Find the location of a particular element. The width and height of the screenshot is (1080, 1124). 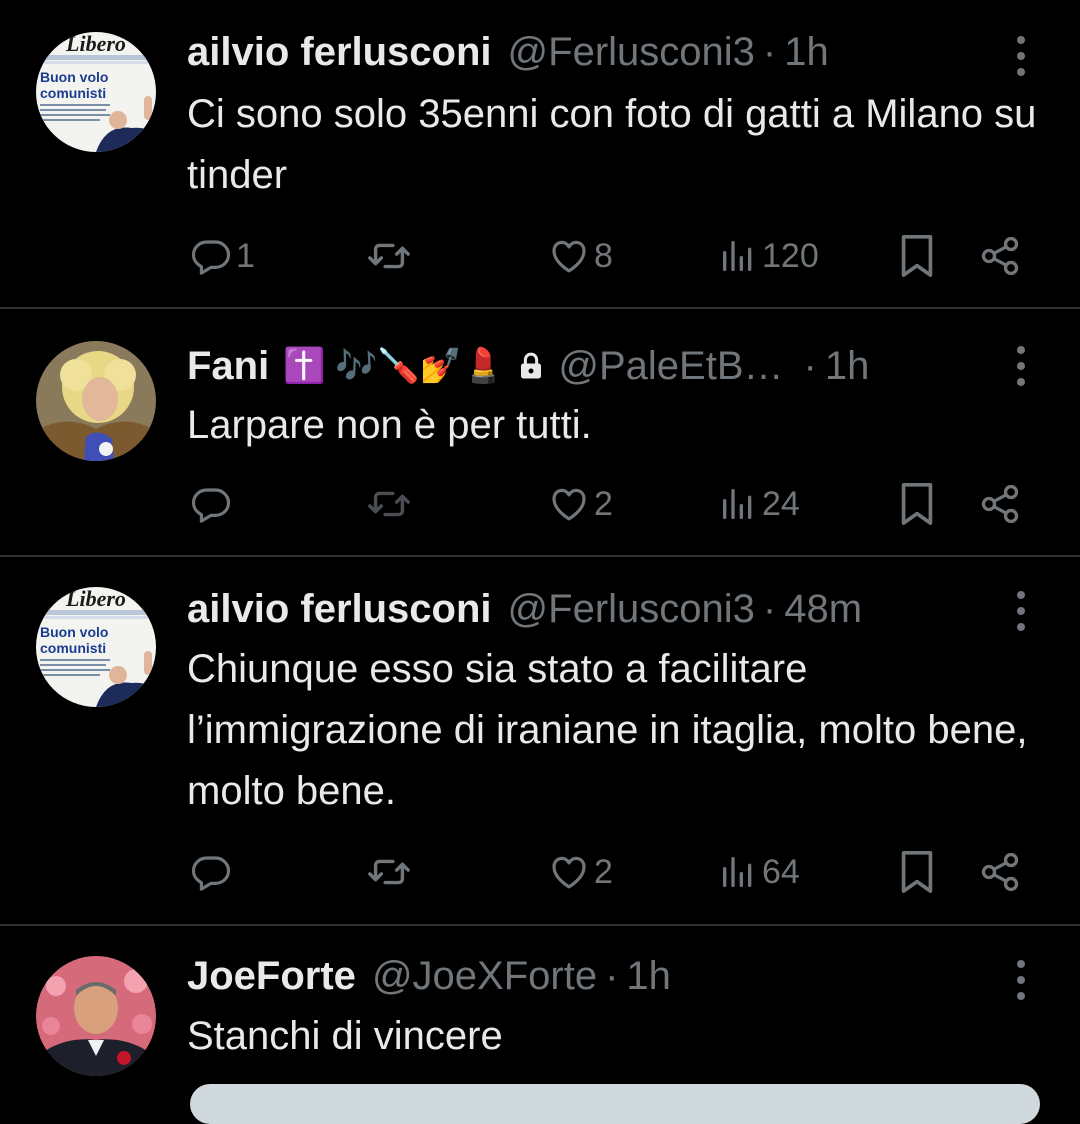

reply-button: 1 is located at coordinates (222, 256).